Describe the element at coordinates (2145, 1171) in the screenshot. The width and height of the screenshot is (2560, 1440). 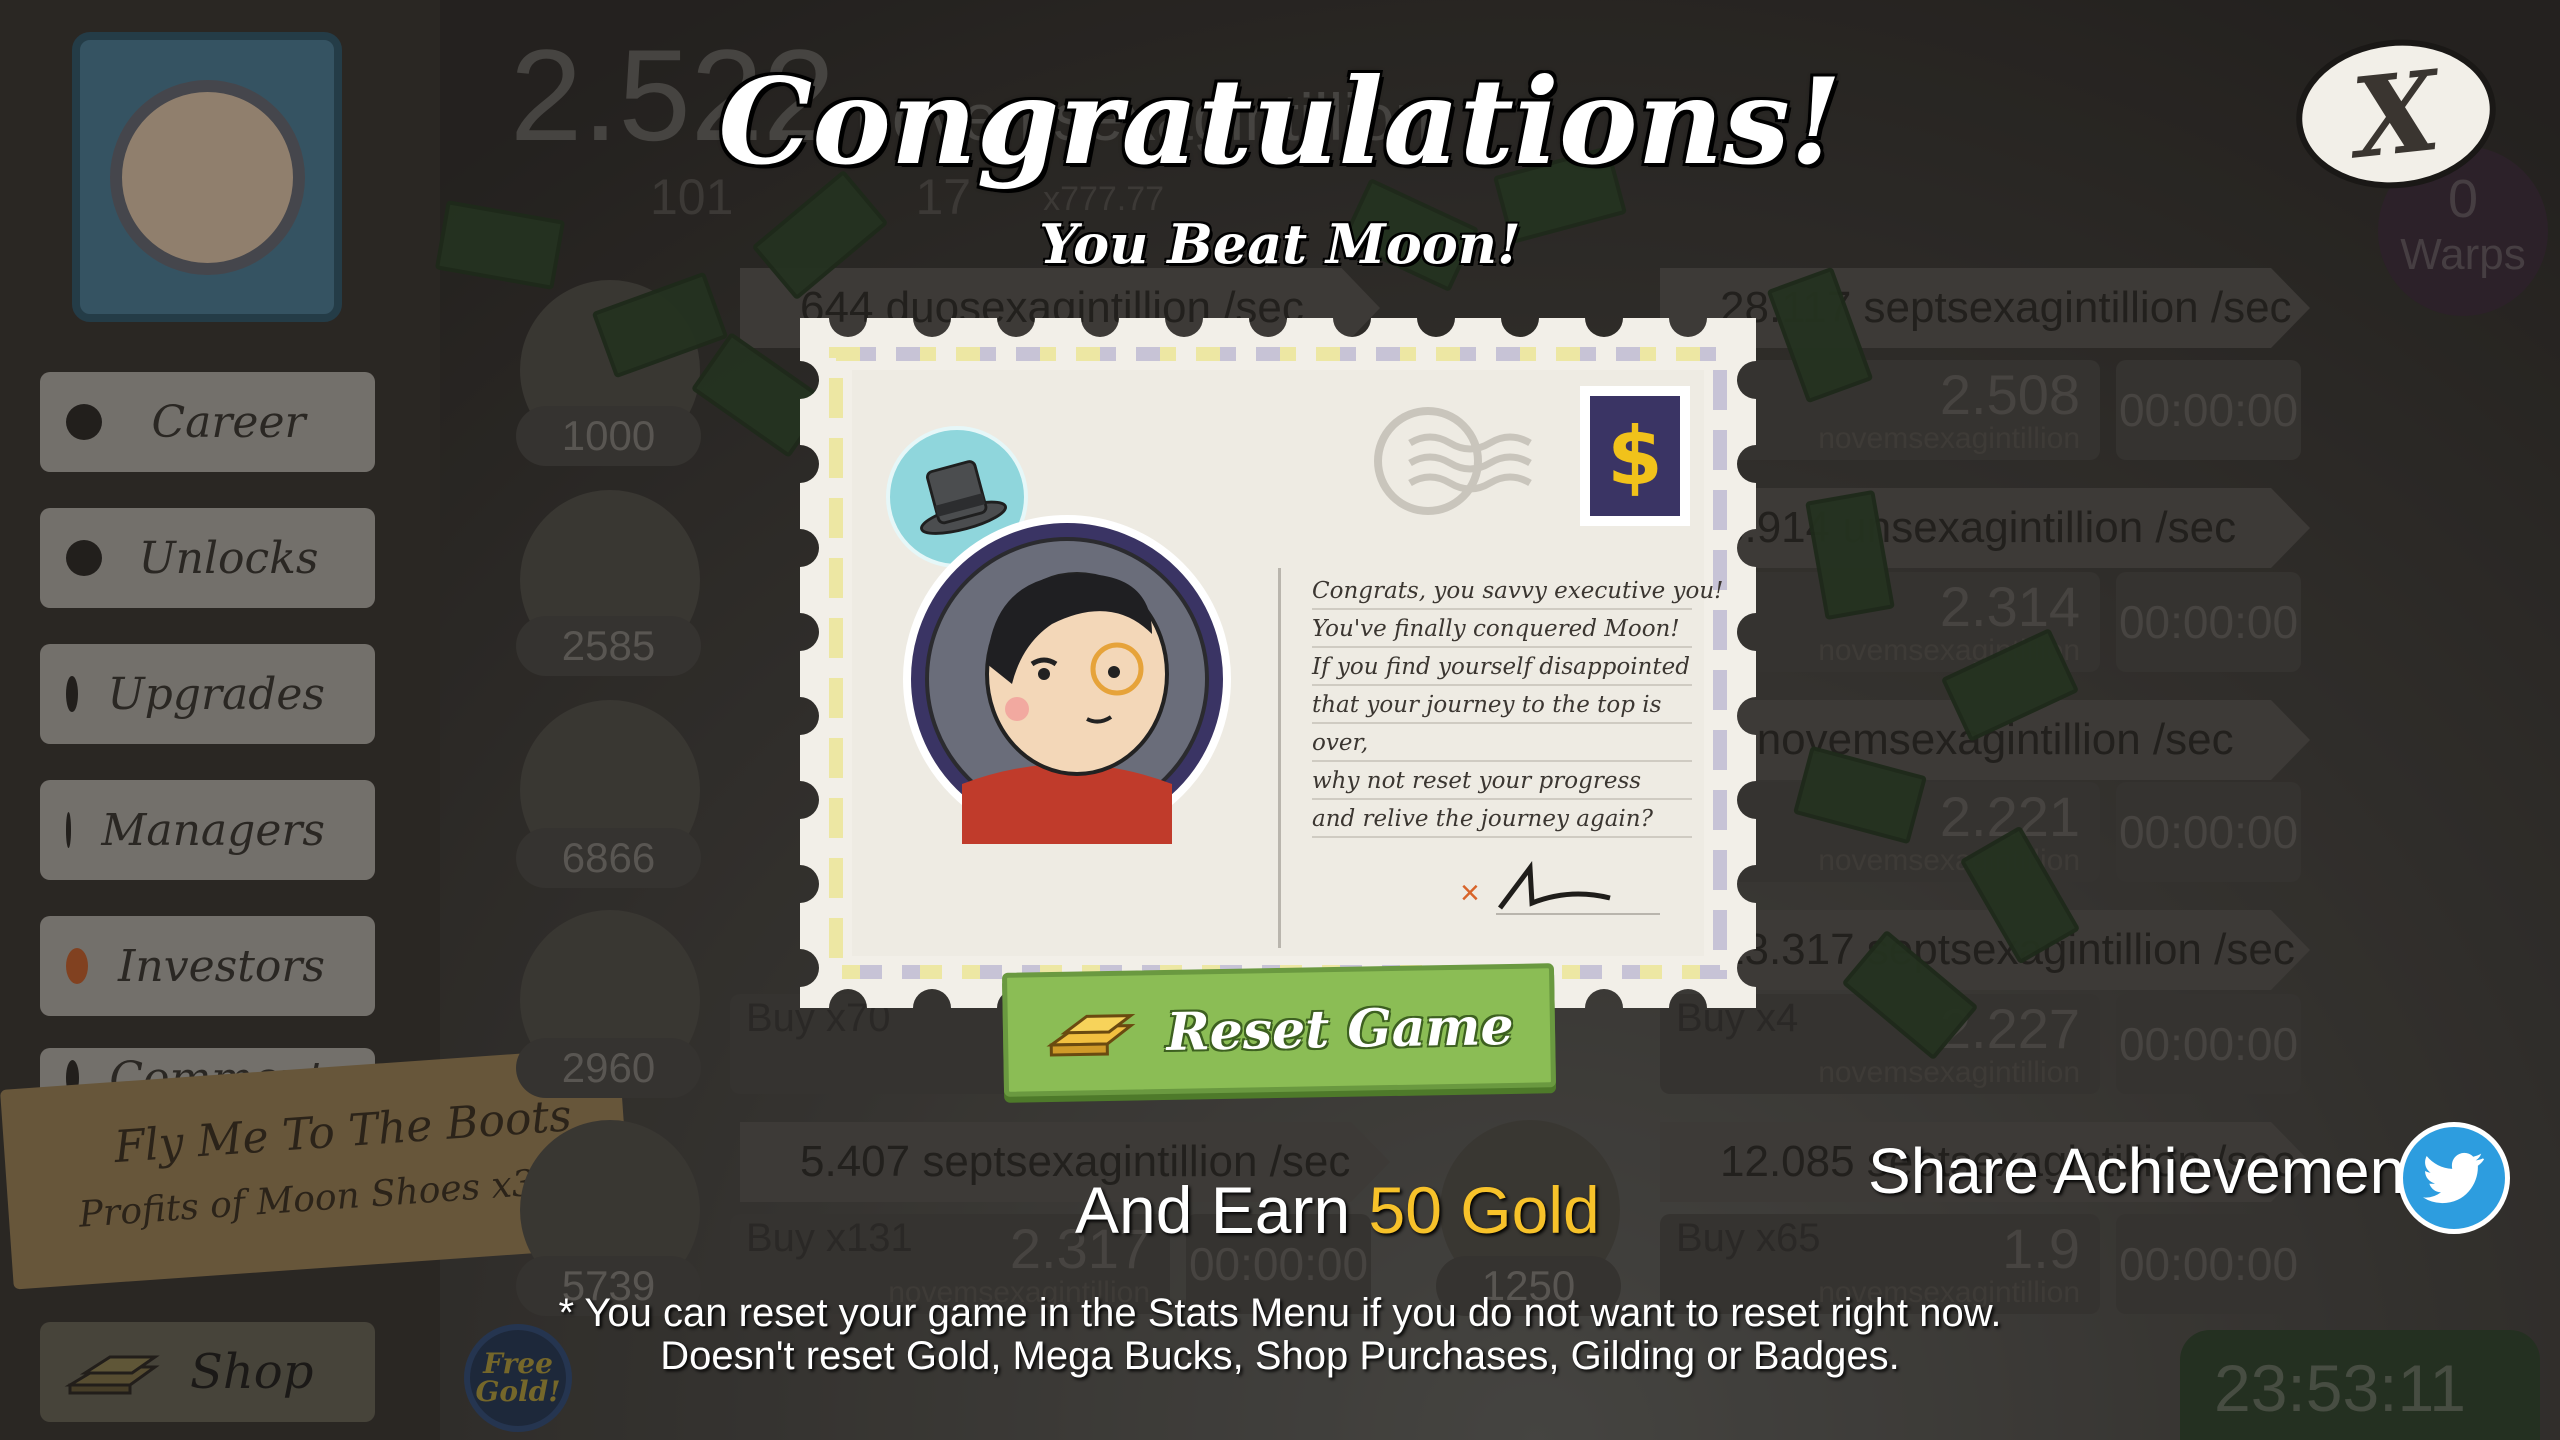
I see `share-achievement-label: Share Achievement` at that location.